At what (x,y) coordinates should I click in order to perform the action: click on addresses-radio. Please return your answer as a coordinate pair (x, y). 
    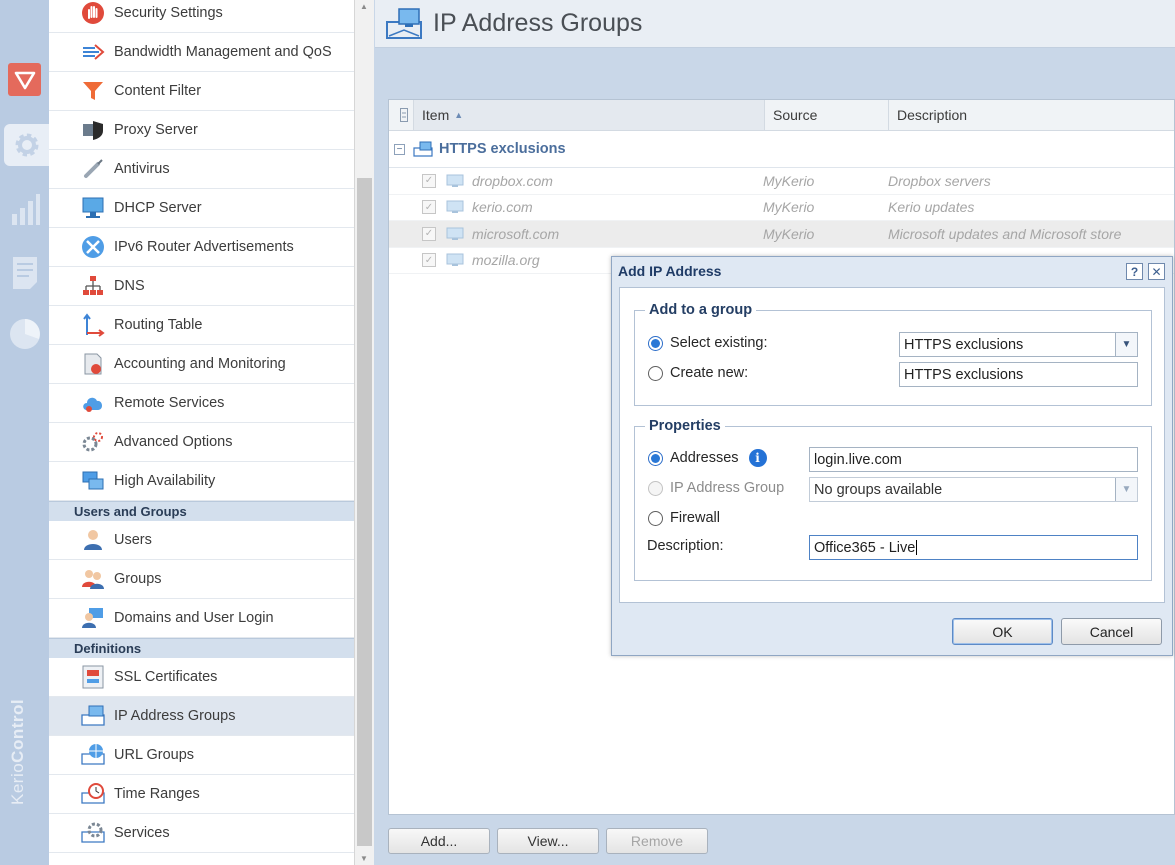
    Looking at the image, I should click on (655, 458).